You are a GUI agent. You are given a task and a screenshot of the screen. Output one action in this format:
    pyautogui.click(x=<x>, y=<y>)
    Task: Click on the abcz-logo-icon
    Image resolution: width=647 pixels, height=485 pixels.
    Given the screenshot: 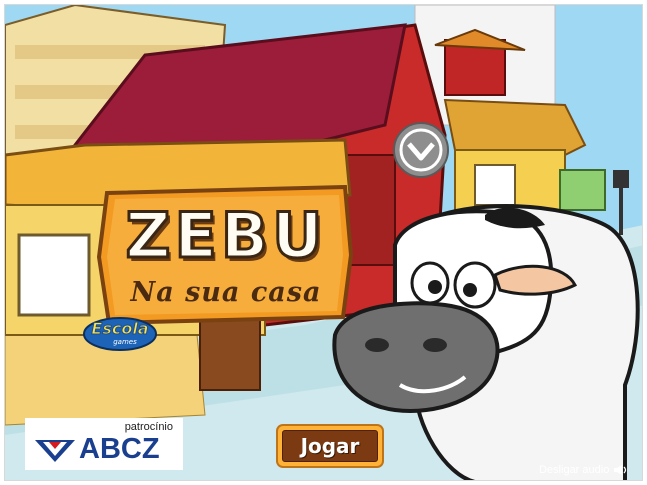 What is the action you would take?
    pyautogui.click(x=55, y=451)
    